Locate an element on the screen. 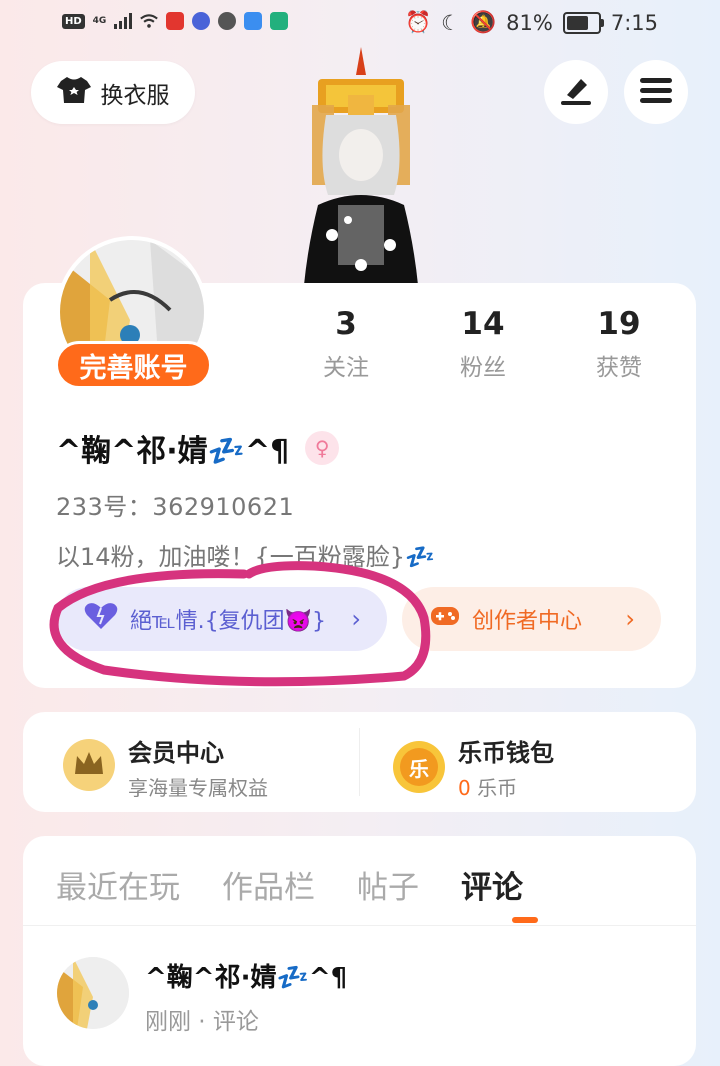 Image resolution: width=720 pixels, height=1066 pixels. comment-author-name: ^鞠^祁·婧💤^¶ is located at coordinates (246, 975).